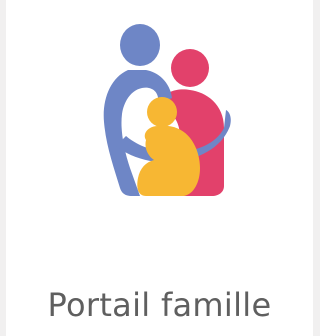  I want to click on child-head, so click(162, 112).